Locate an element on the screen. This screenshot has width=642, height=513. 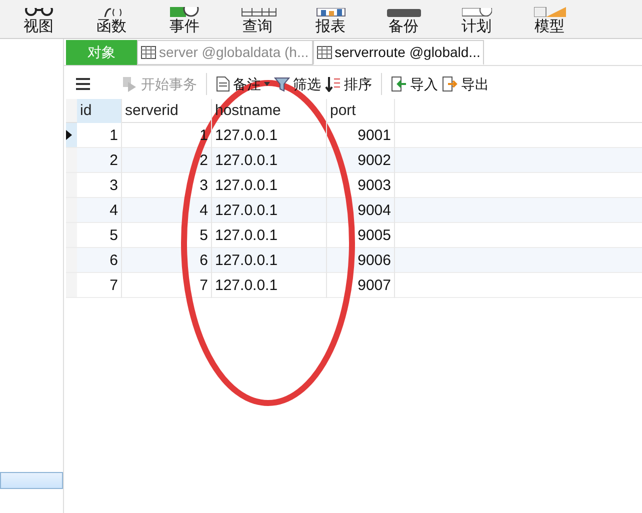
toolbar-button: 查询 is located at coordinates (257, 19).